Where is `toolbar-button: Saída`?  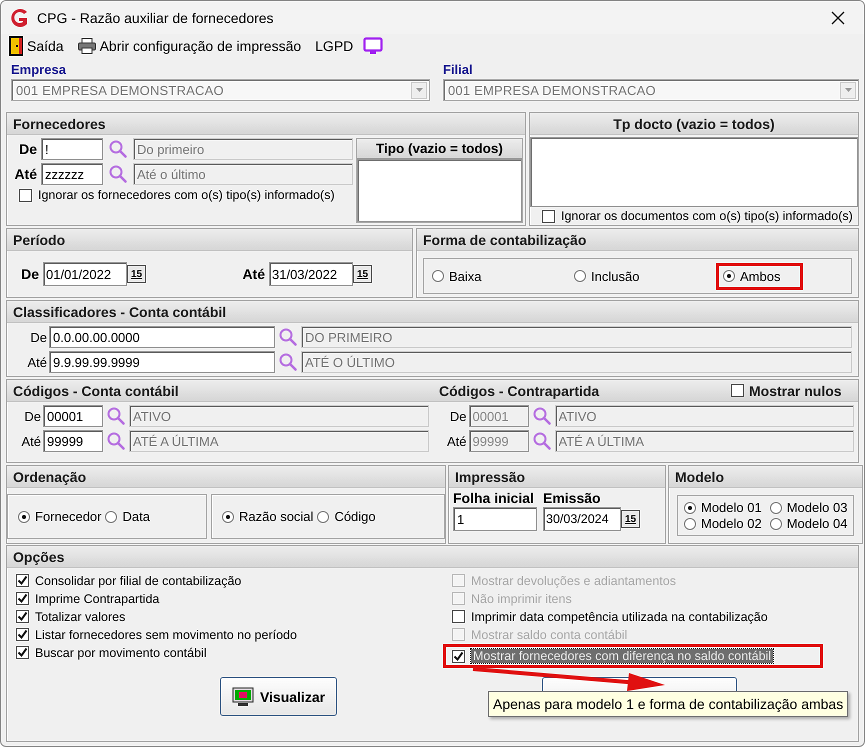 toolbar-button: Saída is located at coordinates (36, 46).